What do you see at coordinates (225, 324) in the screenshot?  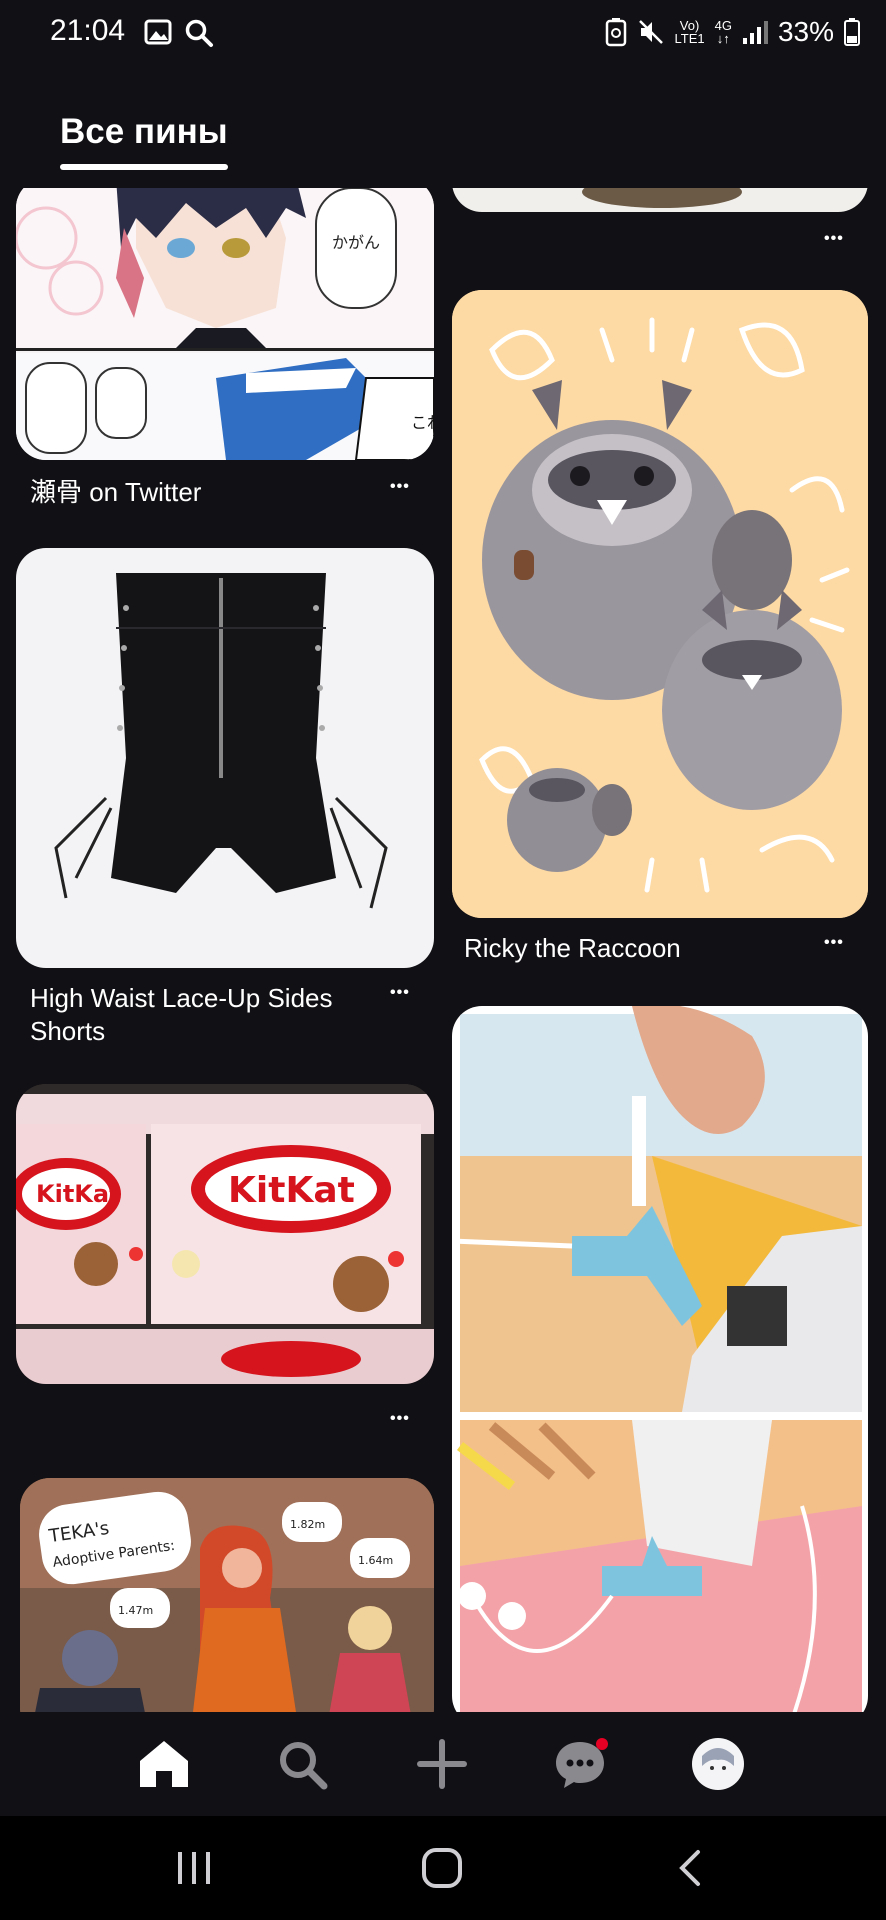 I see `pin-image-manga: かがん これが` at bounding box center [225, 324].